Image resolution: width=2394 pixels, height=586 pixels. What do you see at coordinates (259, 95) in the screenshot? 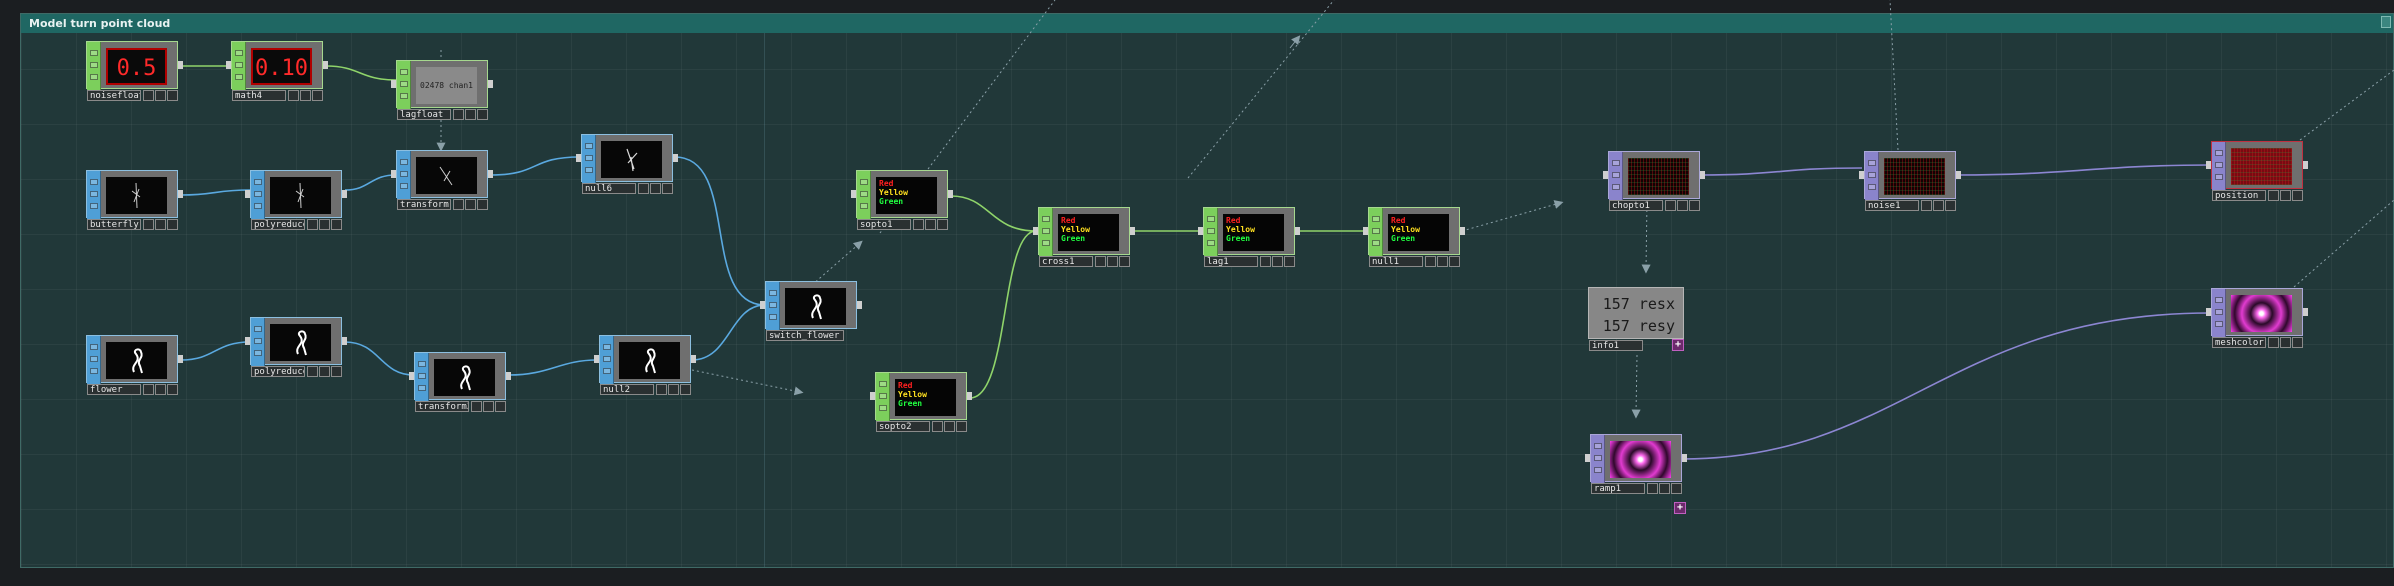
I see `node-label: math4` at bounding box center [259, 95].